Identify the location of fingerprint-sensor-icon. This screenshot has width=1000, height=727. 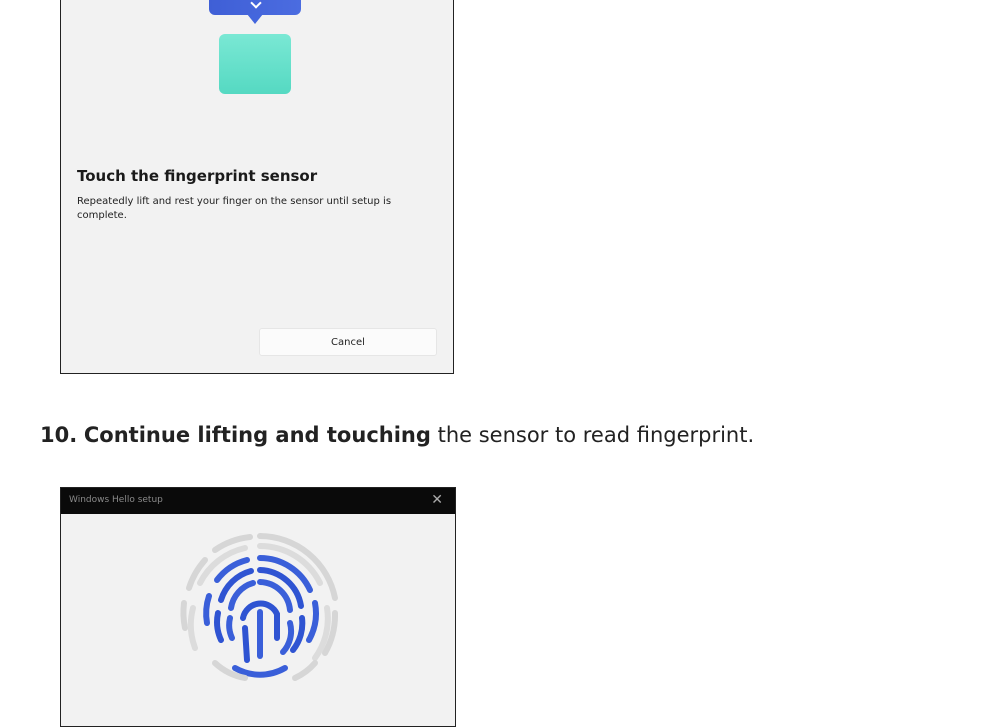
(255, 64).